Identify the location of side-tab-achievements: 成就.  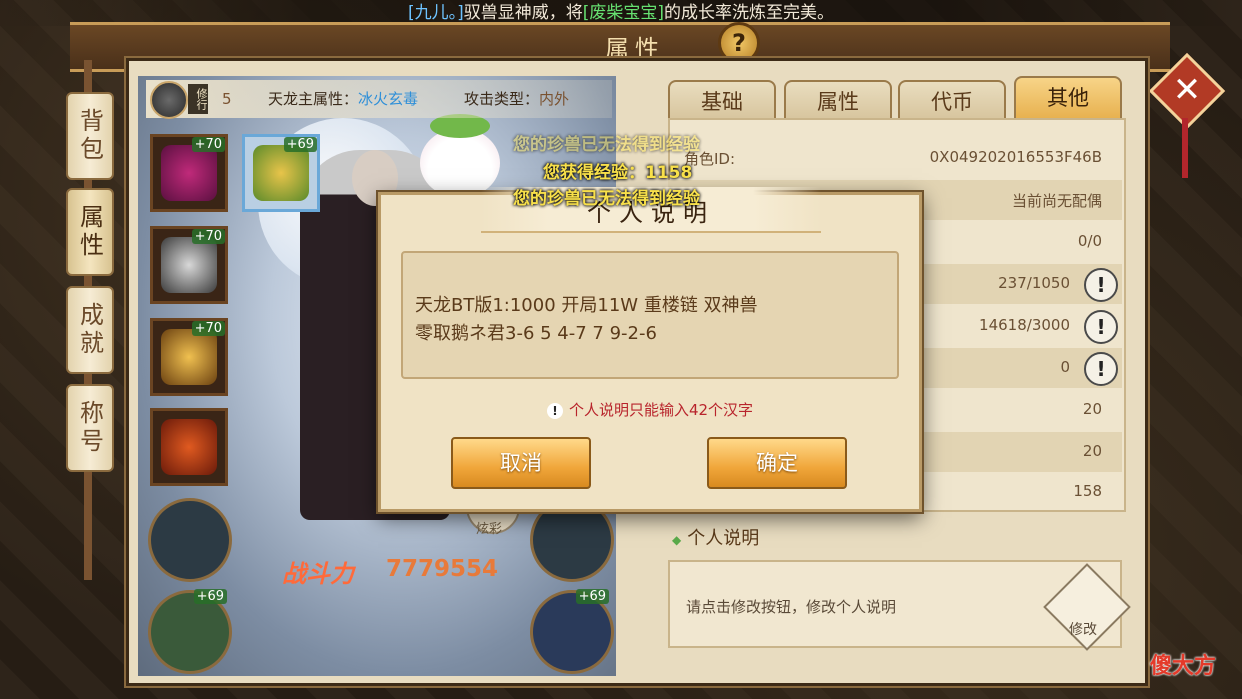
(90, 330).